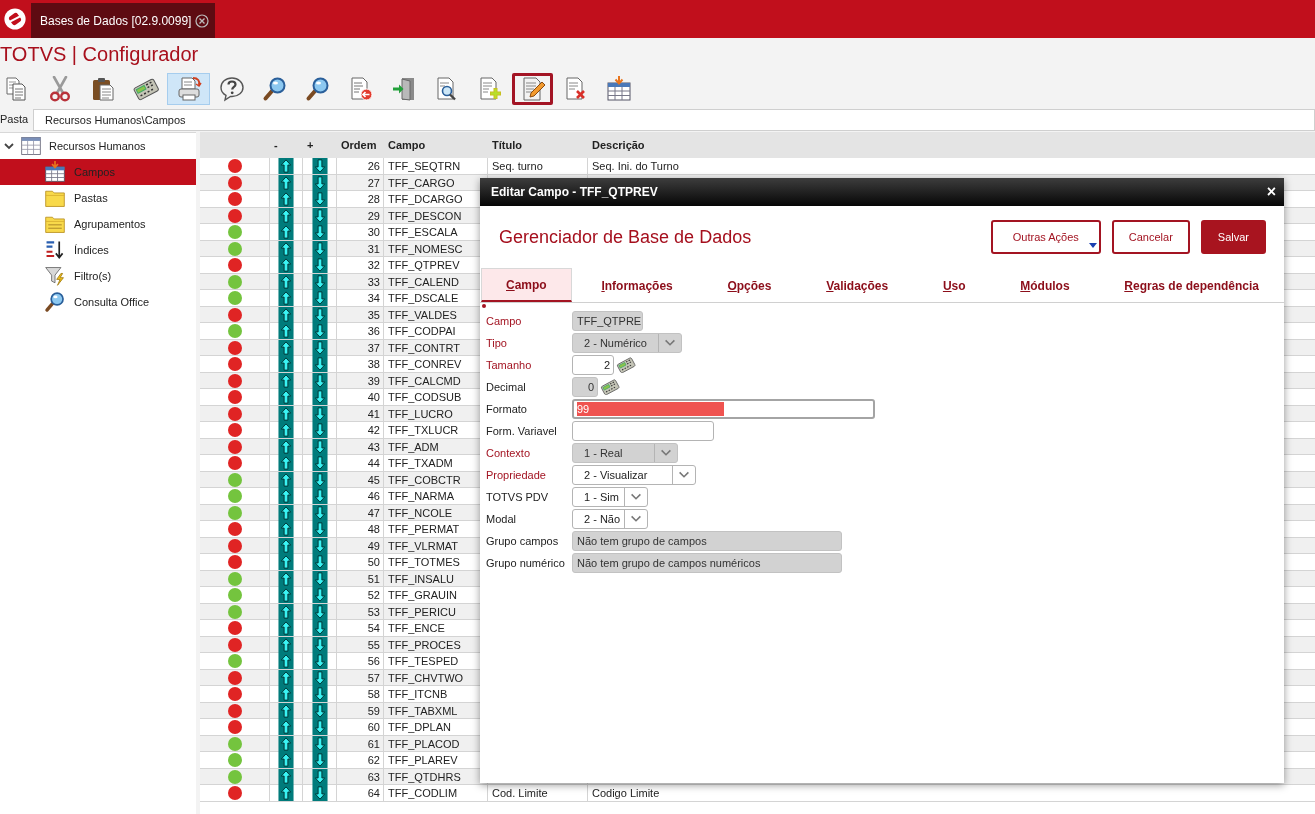 The height and width of the screenshot is (814, 1315). I want to click on table-cell: 44, so click(373, 463).